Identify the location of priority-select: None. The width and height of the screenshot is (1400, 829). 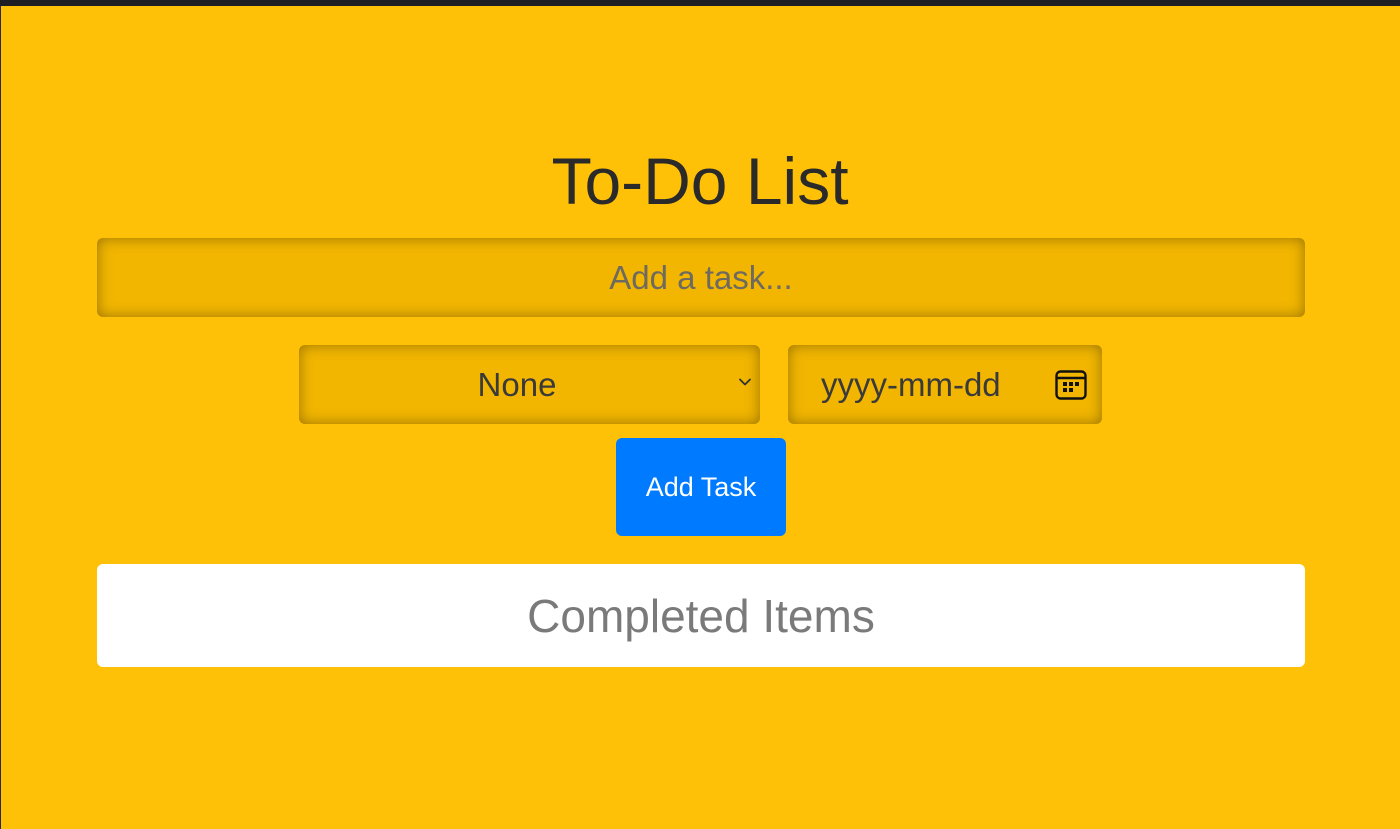
(529, 384).